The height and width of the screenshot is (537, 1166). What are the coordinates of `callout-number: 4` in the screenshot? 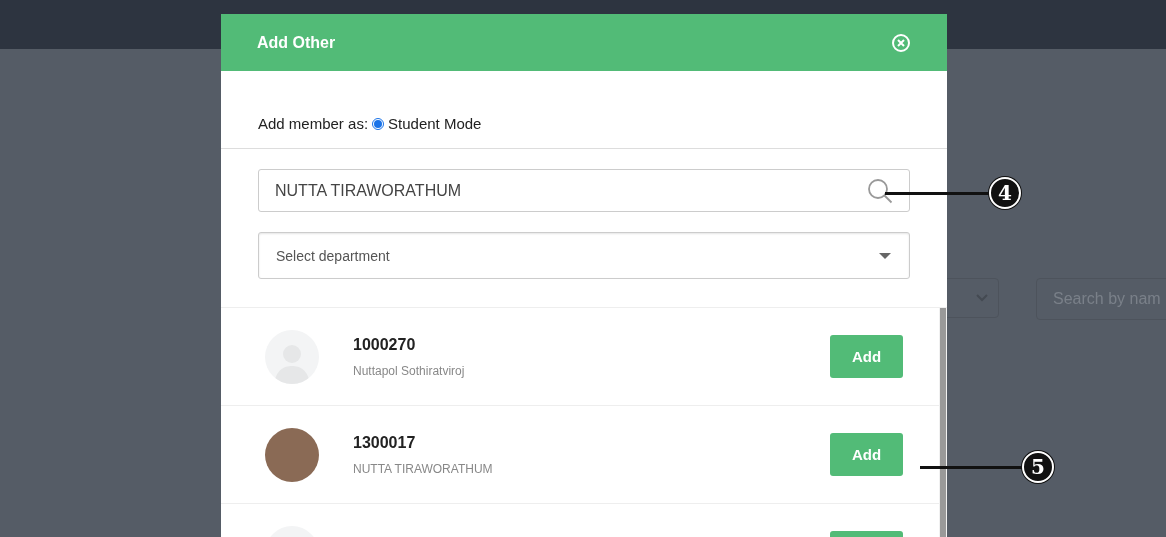 It's located at (1005, 193).